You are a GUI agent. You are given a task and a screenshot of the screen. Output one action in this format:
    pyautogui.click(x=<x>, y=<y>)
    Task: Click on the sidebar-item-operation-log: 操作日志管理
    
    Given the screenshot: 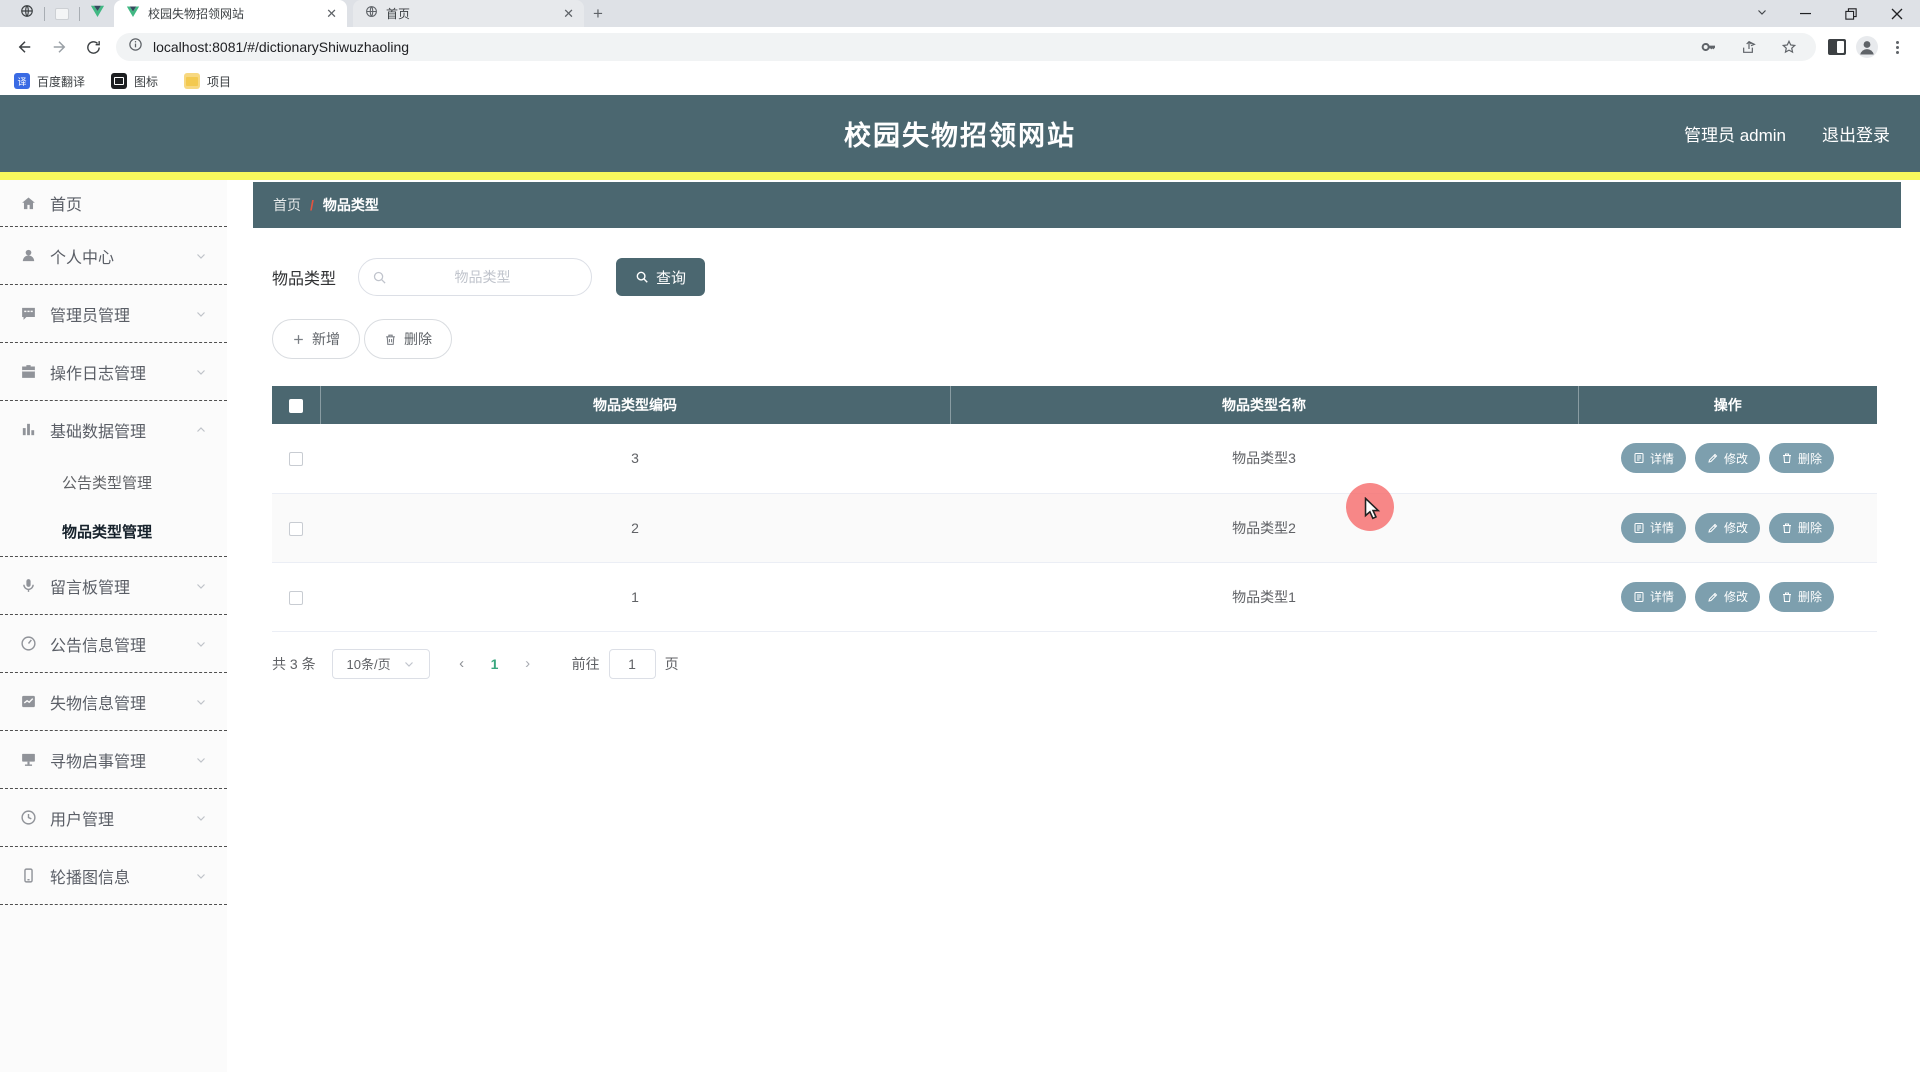 What is the action you would take?
    pyautogui.click(x=113, y=371)
    